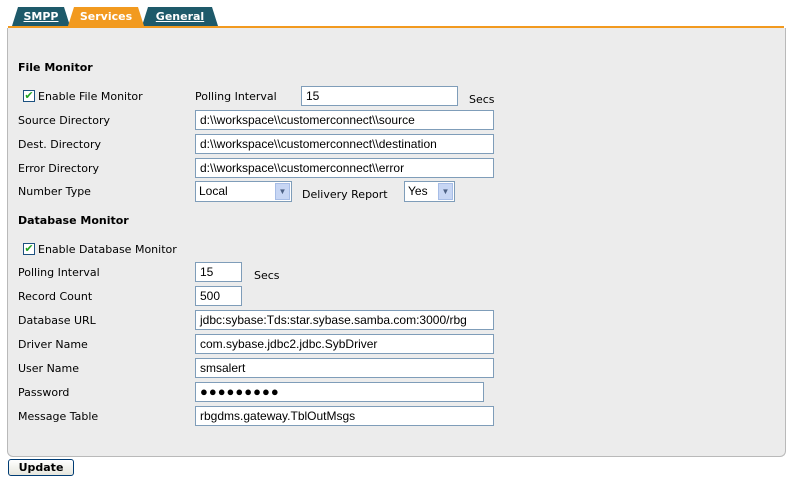  What do you see at coordinates (55, 67) in the screenshot?
I see `file-monitor-heading: File Monitor` at bounding box center [55, 67].